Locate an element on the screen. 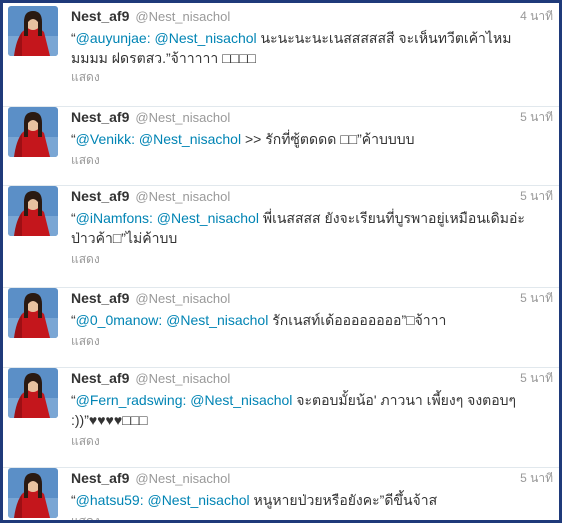  tweet-body: >> รักที่ซู้ตดดด □□”ค้าบบบบ is located at coordinates (328, 139).